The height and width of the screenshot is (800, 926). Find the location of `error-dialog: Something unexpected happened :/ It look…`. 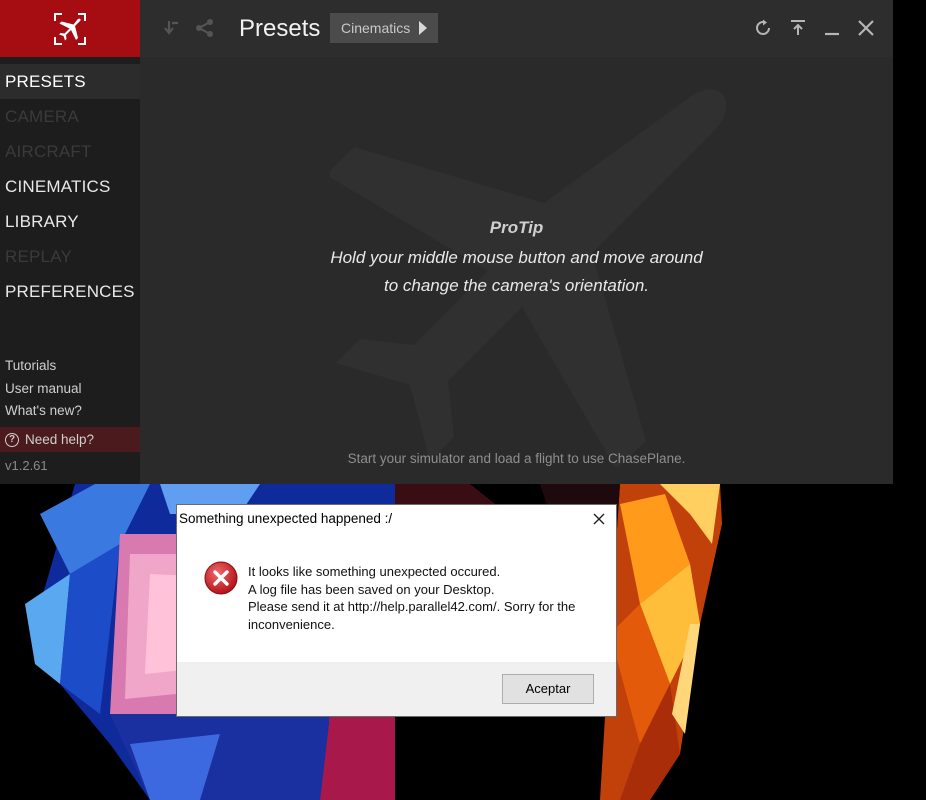

error-dialog: Something unexpected happened :/ It look… is located at coordinates (396, 610).